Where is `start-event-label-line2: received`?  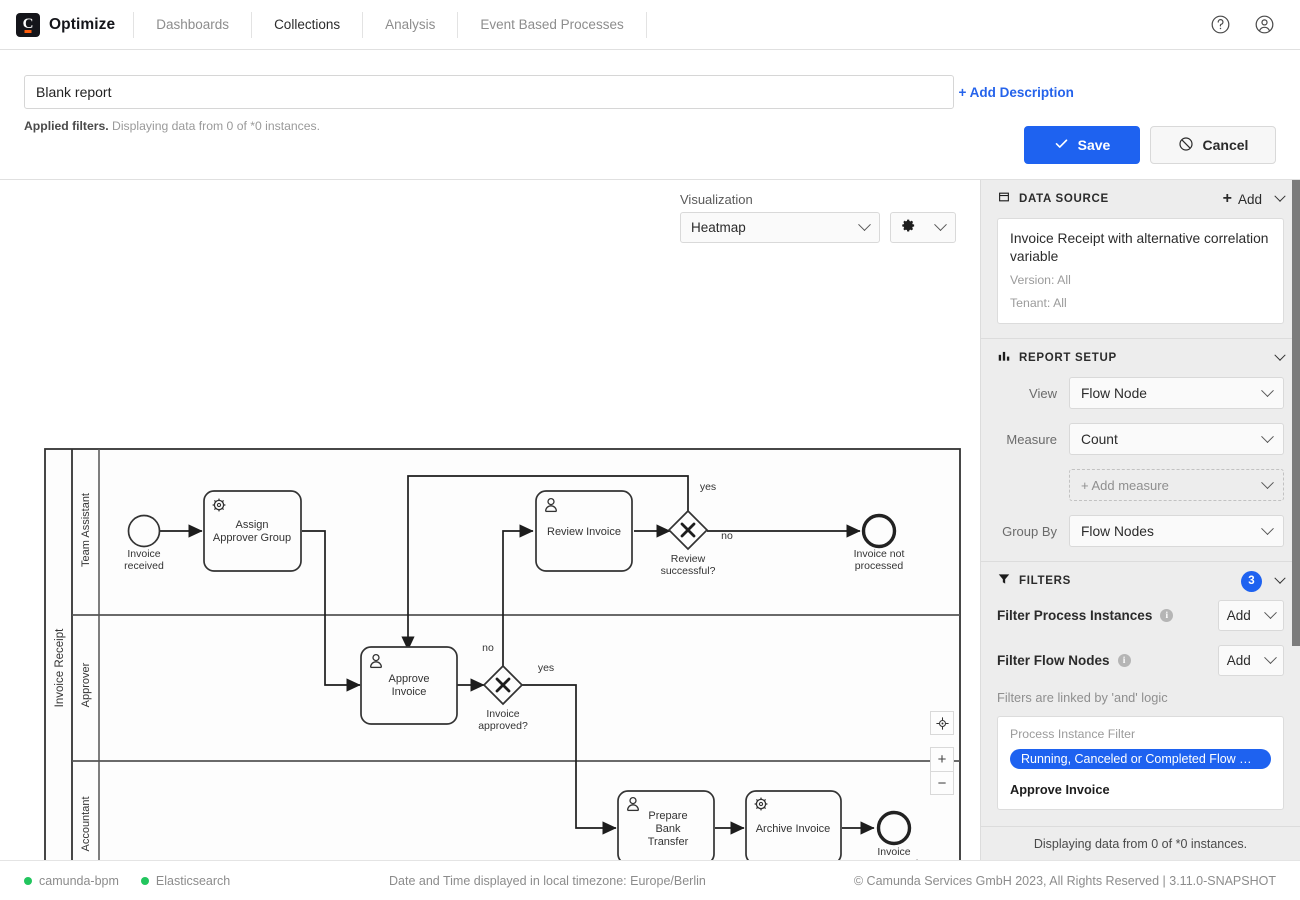
start-event-label-line2: received is located at coordinates (144, 566).